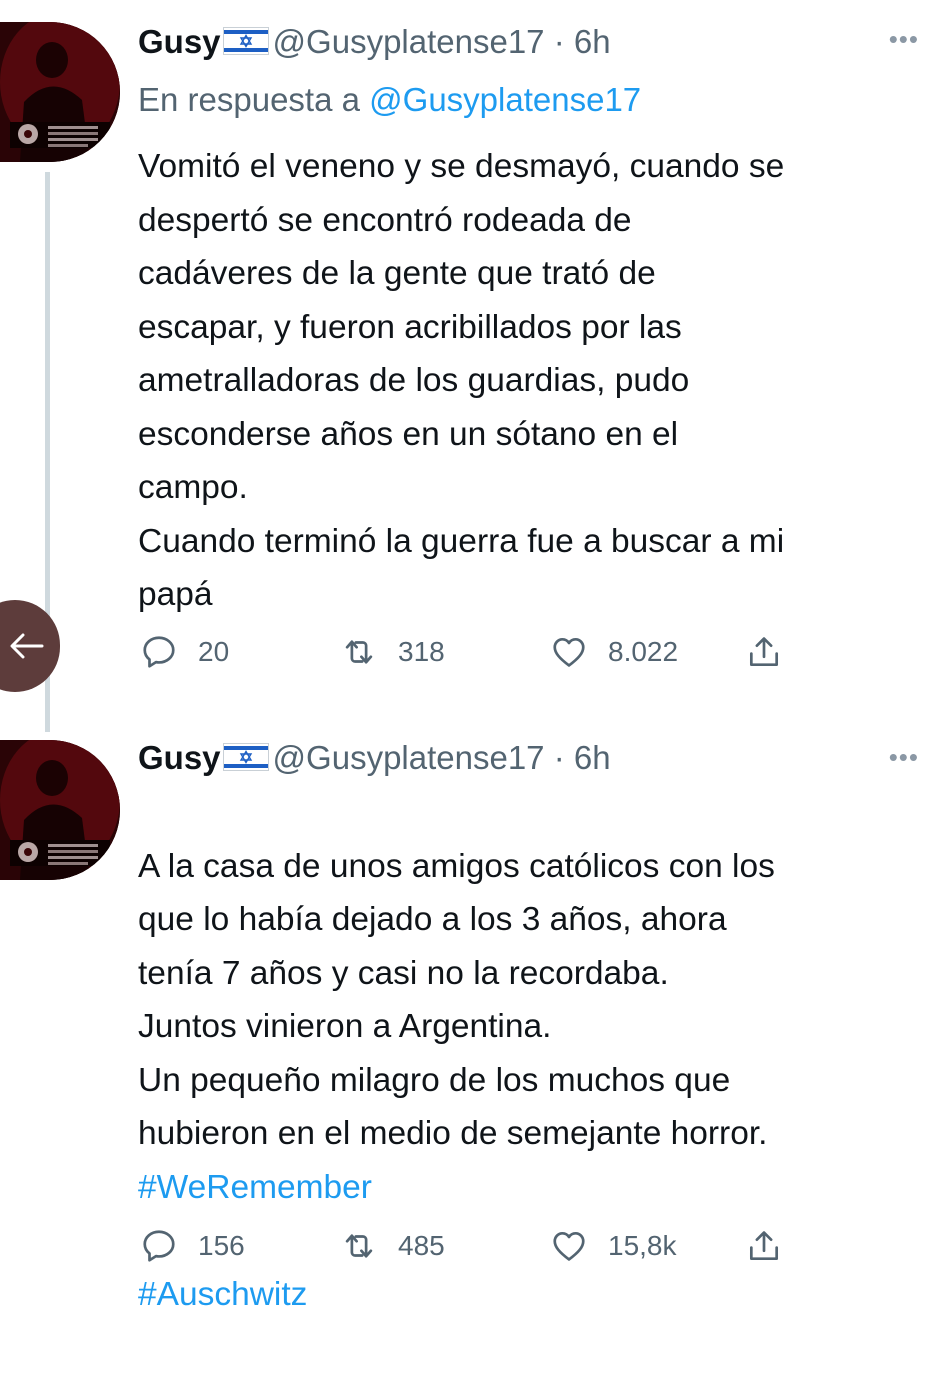  I want to click on retweet-count: 485, so click(421, 1245).